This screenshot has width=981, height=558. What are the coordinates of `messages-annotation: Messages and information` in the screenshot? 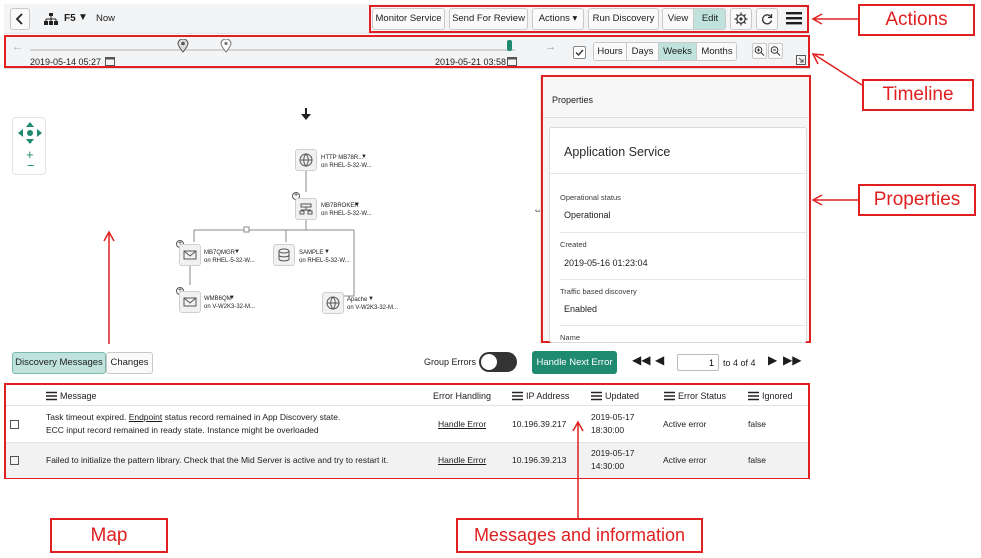 It's located at (579, 535).